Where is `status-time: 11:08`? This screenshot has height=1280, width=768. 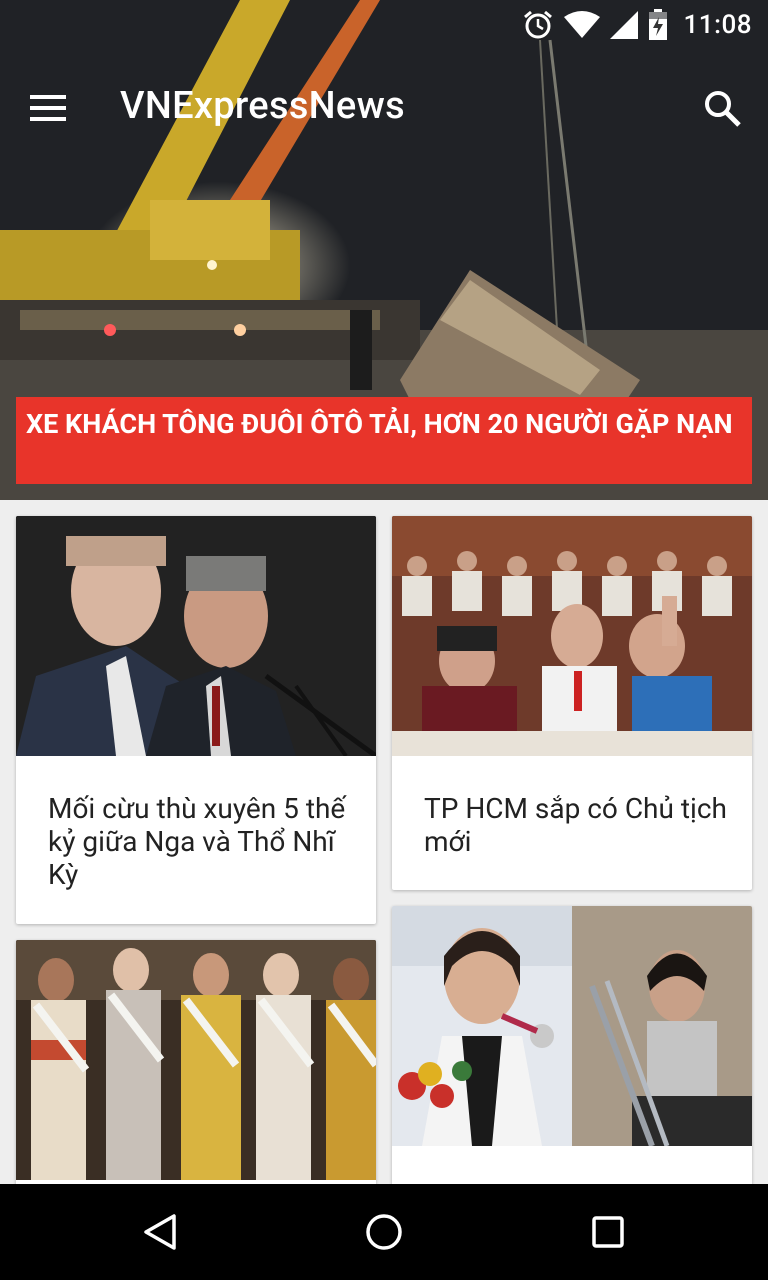 status-time: 11:08 is located at coordinates (717, 25).